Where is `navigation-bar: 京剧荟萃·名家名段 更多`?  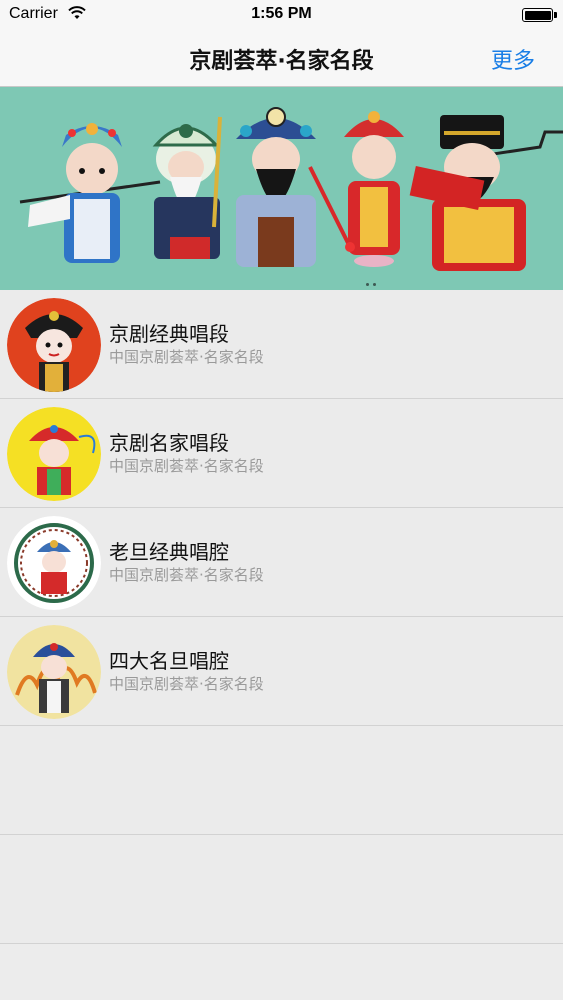 navigation-bar: 京剧荟萃·名家名段 更多 is located at coordinates (281, 58).